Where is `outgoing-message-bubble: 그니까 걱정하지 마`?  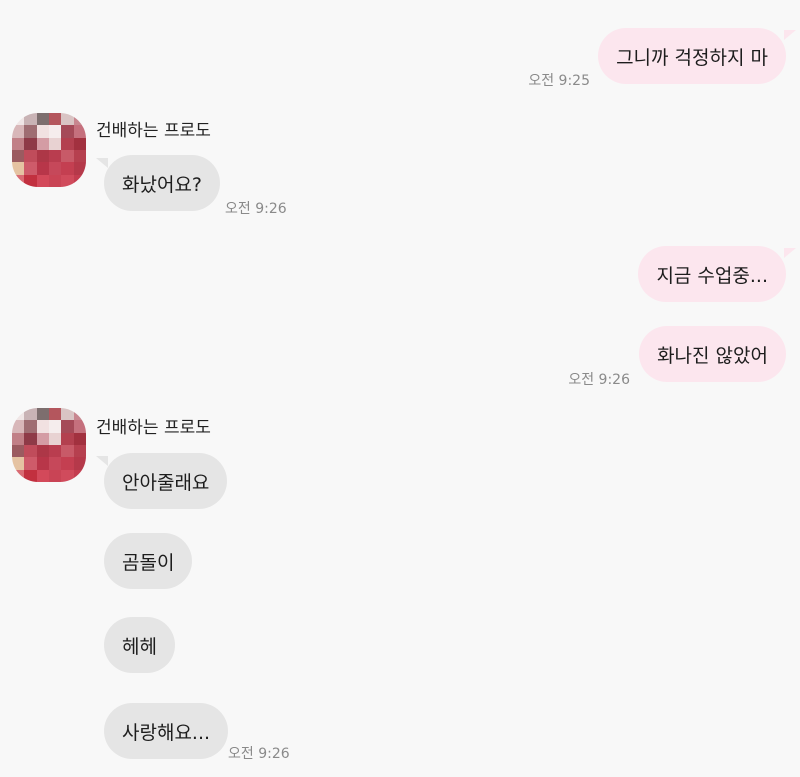
outgoing-message-bubble: 그니까 걱정하지 마 is located at coordinates (692, 56).